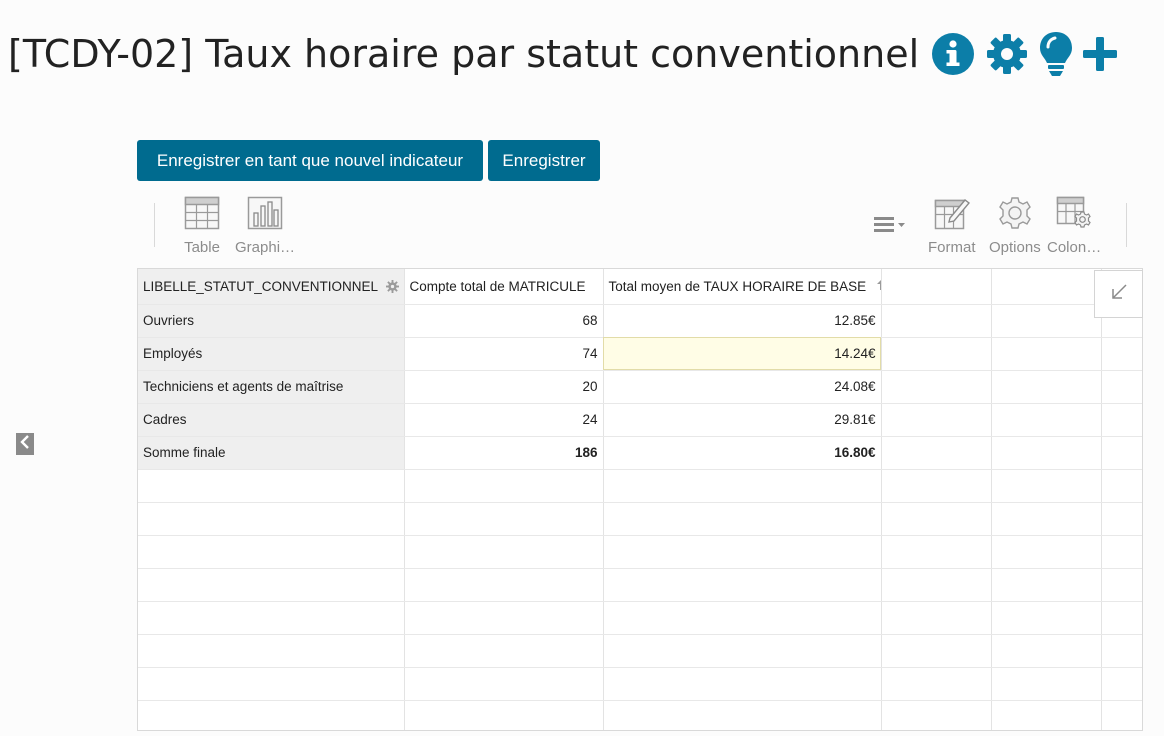 The image size is (1164, 736). I want to click on row-label: Employés, so click(271, 354).